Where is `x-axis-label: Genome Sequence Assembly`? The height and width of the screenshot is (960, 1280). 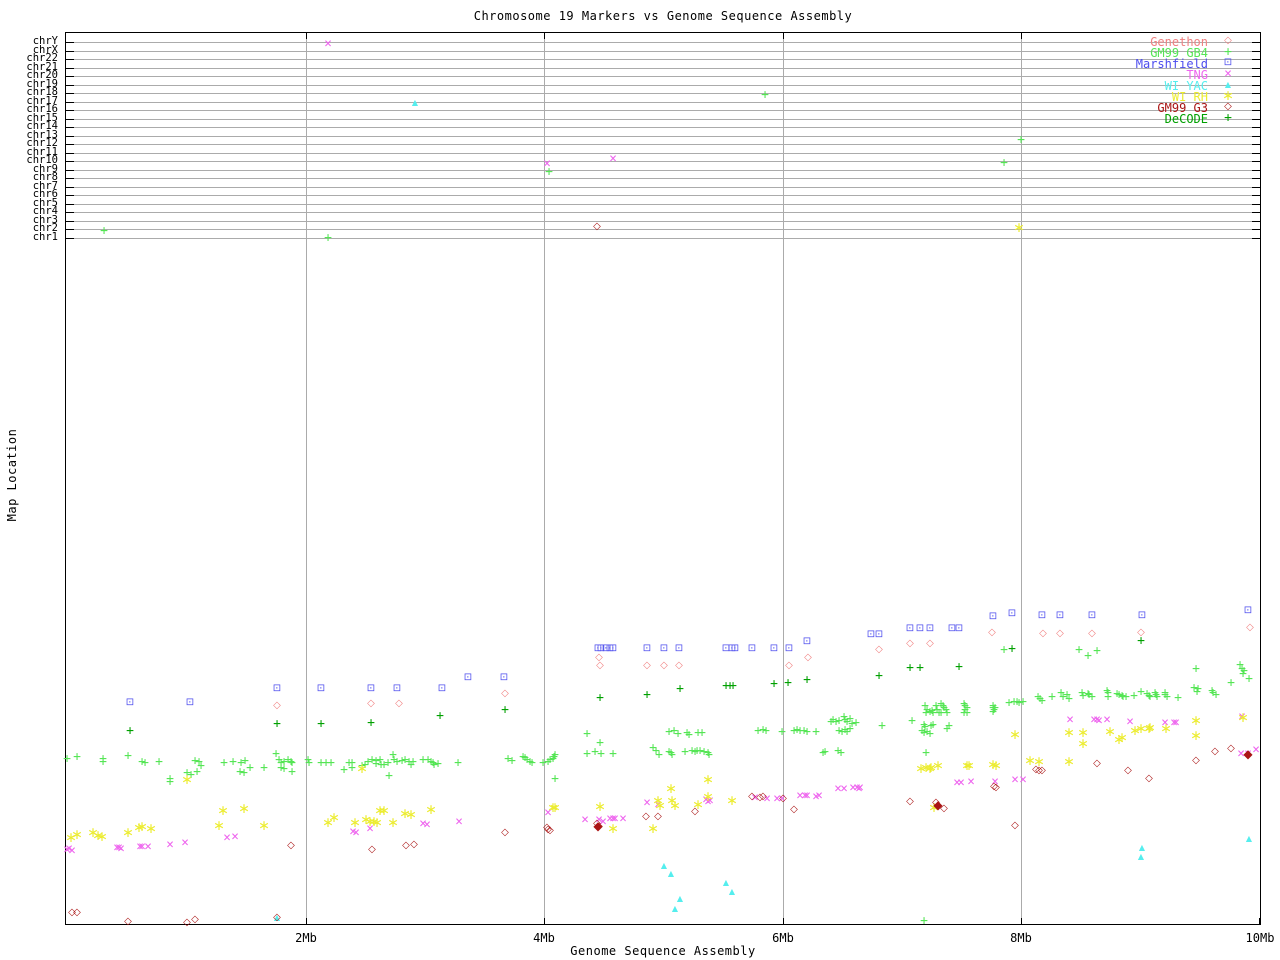 x-axis-label: Genome Sequence Assembly is located at coordinates (663, 951).